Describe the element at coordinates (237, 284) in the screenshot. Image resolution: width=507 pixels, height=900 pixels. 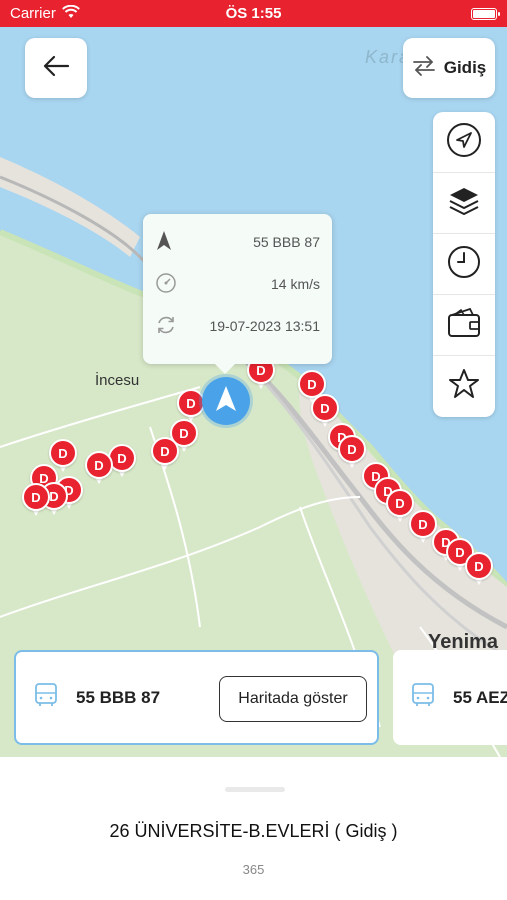
I see `popup-speed-row: 14 km/s` at that location.